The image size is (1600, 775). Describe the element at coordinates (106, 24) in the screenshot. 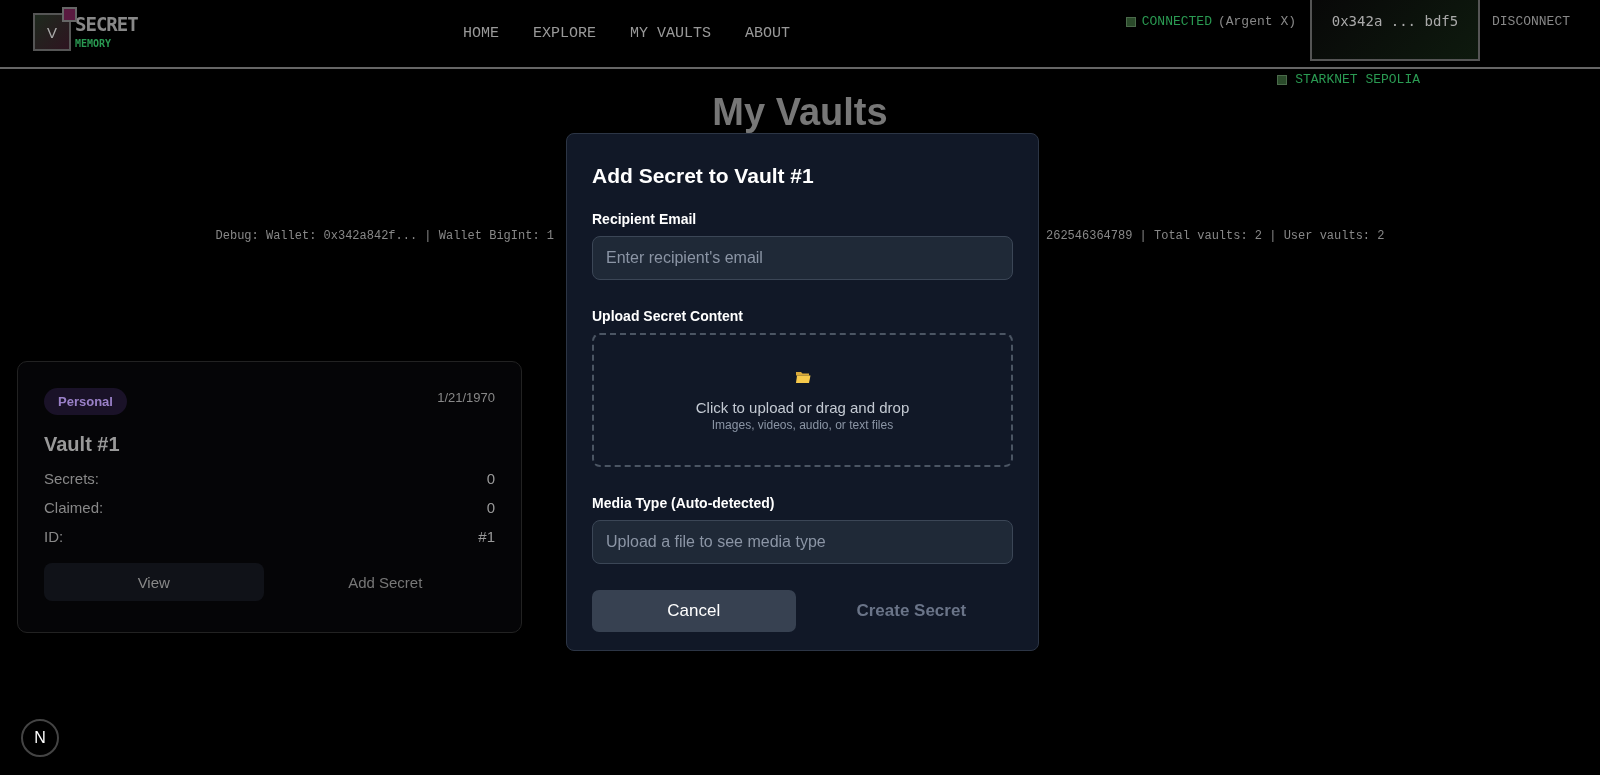

I see `logo-title: SECRET` at that location.